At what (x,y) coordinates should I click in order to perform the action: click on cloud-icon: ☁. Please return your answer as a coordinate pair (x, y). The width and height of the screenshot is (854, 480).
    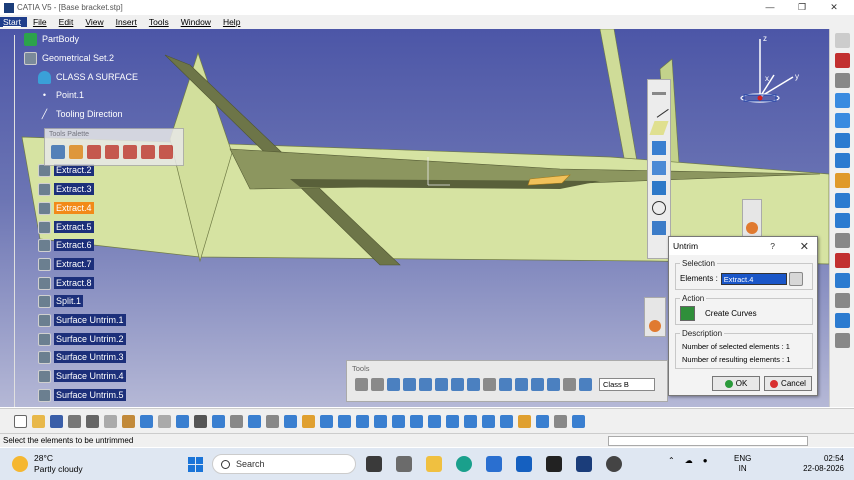
    Looking at the image, I should click on (689, 460).